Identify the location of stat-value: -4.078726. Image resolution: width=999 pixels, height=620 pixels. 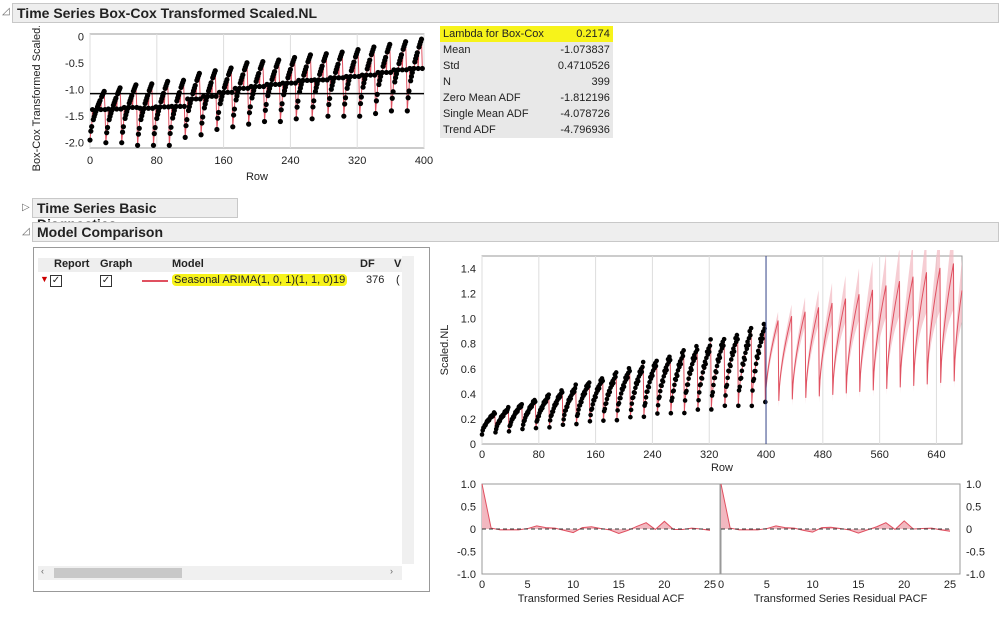
(585, 114).